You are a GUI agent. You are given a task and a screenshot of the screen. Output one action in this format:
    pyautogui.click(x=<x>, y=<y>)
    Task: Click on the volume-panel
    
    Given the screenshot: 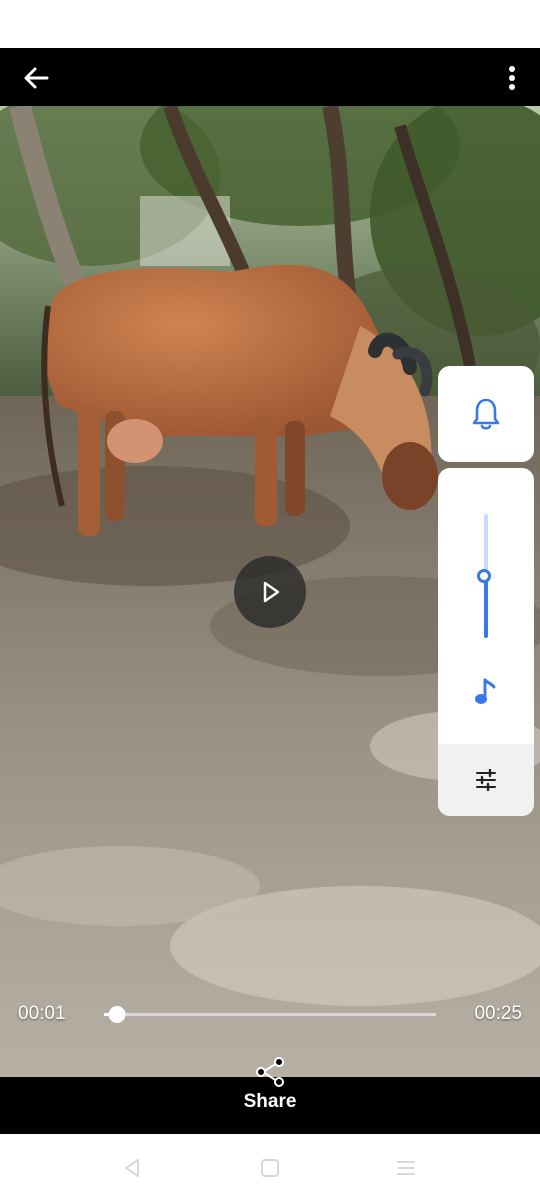 What is the action you would take?
    pyautogui.click(x=486, y=642)
    